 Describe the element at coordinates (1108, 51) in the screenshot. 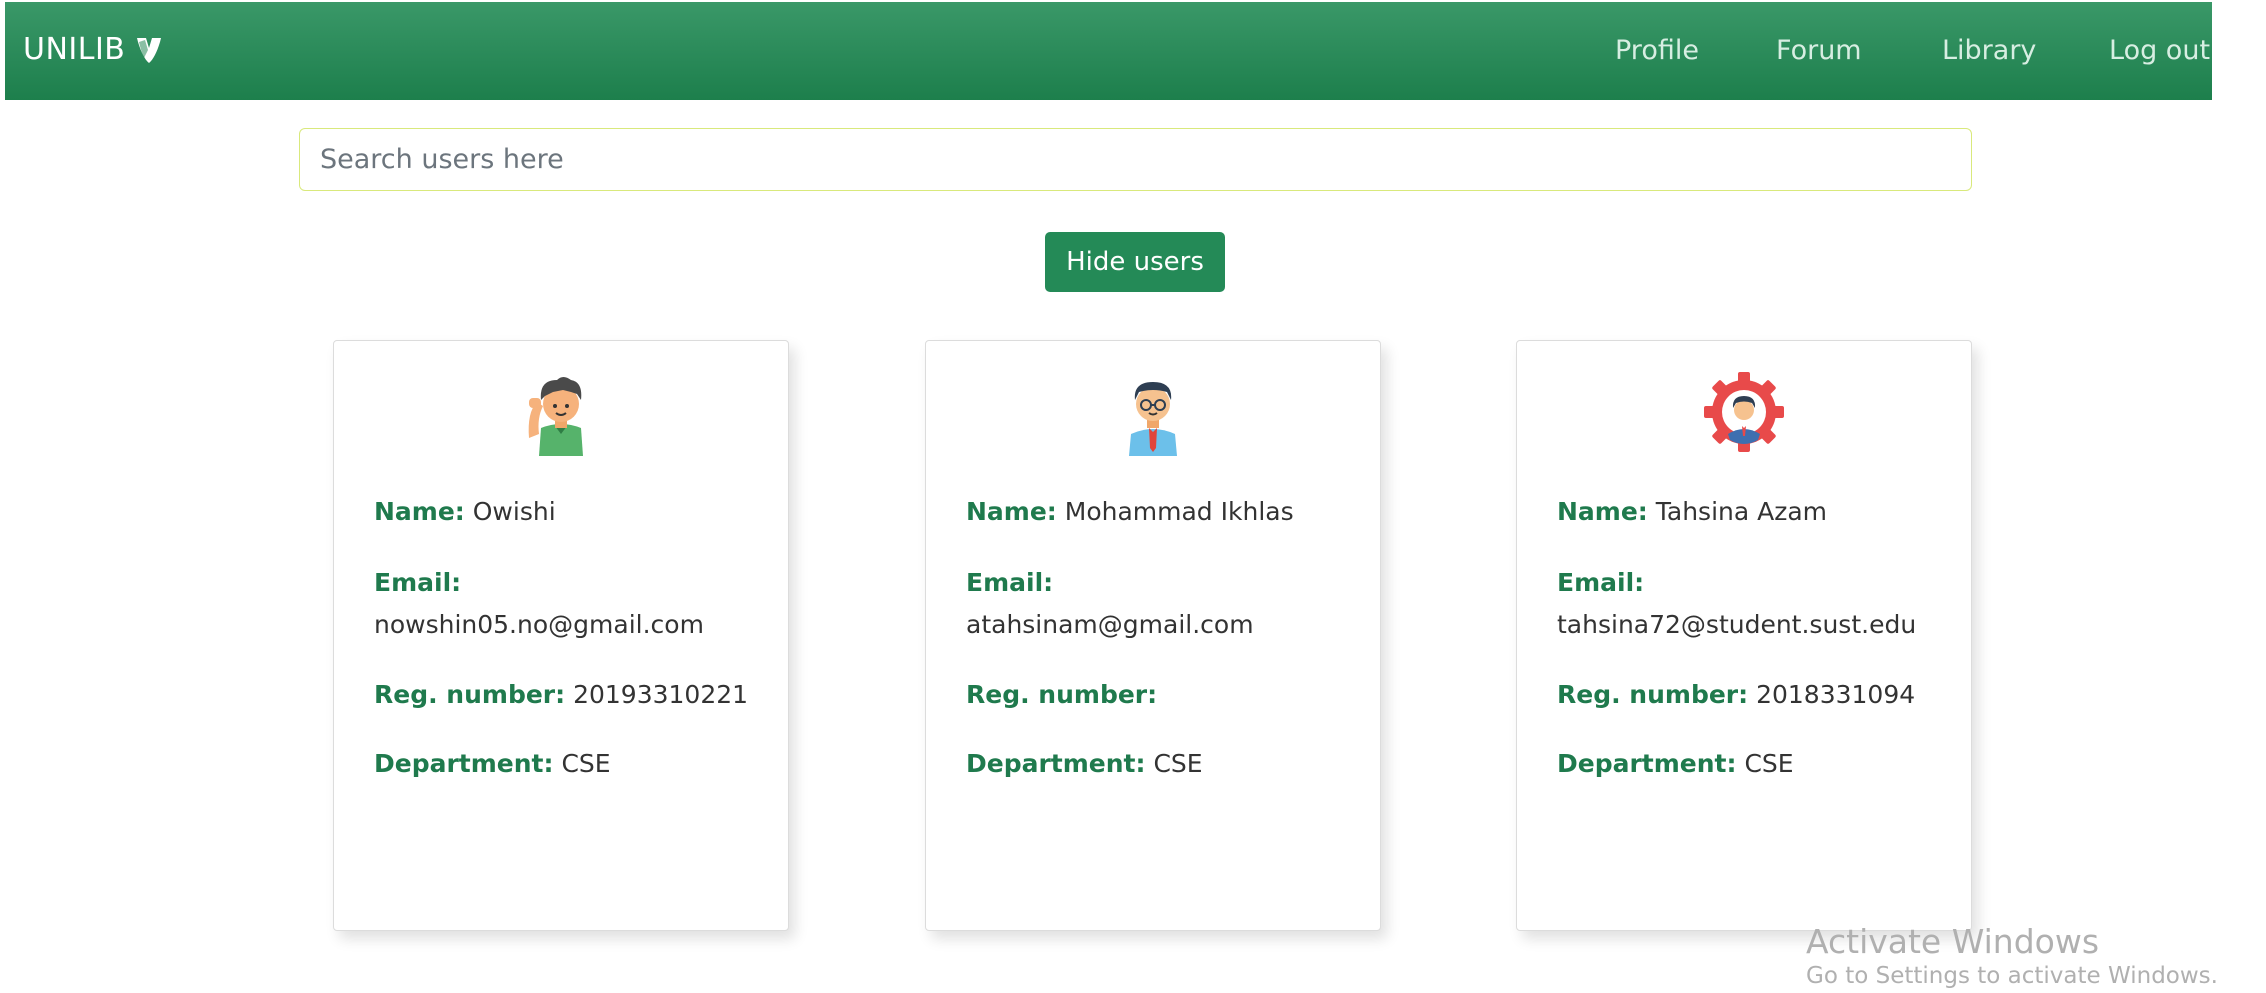

I see `top-navbar: UNILIB Profile Forum Library Log out` at that location.